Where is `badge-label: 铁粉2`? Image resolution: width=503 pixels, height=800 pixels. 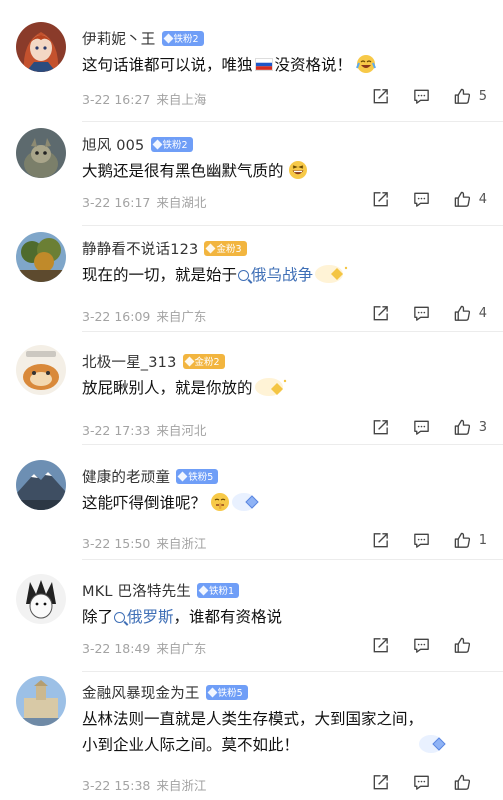 badge-label: 铁粉2 is located at coordinates (175, 145).